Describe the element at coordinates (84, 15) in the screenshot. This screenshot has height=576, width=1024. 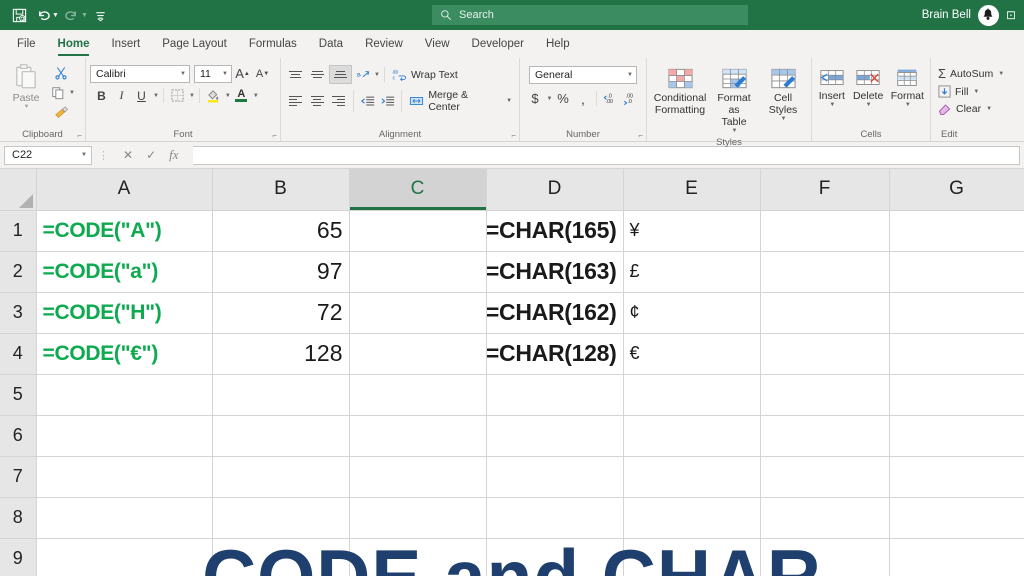
I see `redo-dropdown-icon: ▼` at that location.